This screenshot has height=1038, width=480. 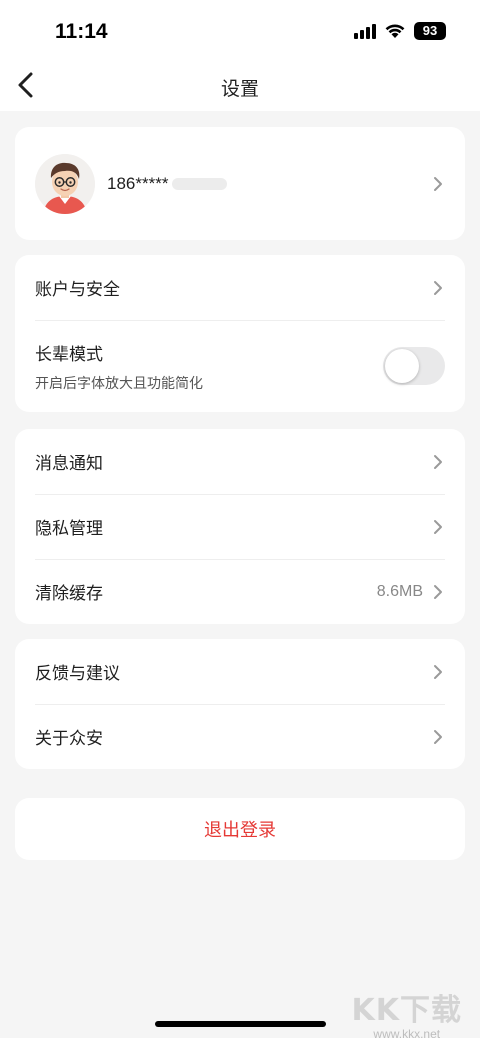 What do you see at coordinates (69, 739) in the screenshot?
I see `about-label: 关于众安` at bounding box center [69, 739].